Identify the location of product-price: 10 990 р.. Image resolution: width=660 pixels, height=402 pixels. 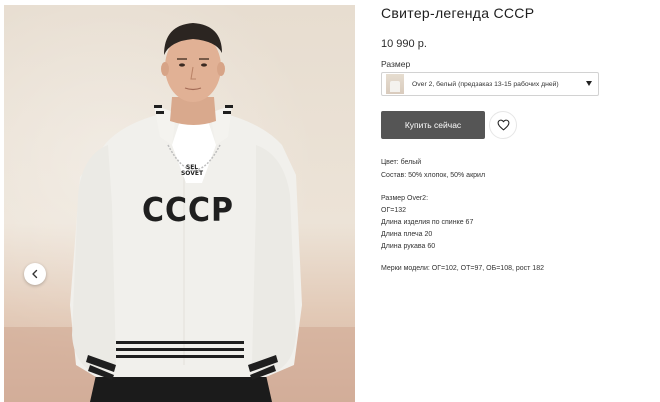
(404, 44).